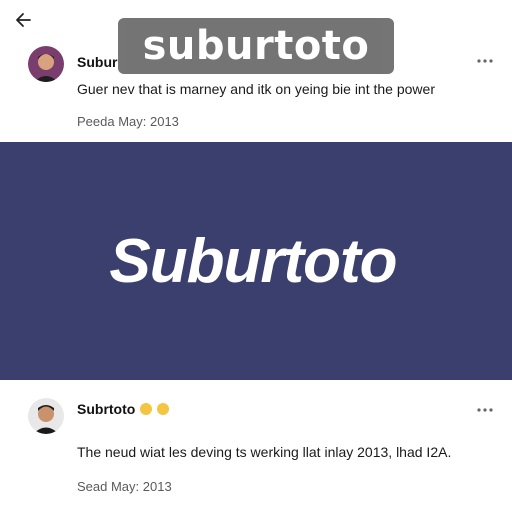 This screenshot has height=512, width=512. I want to click on overlay-title-banner: suburtoto, so click(256, 46).